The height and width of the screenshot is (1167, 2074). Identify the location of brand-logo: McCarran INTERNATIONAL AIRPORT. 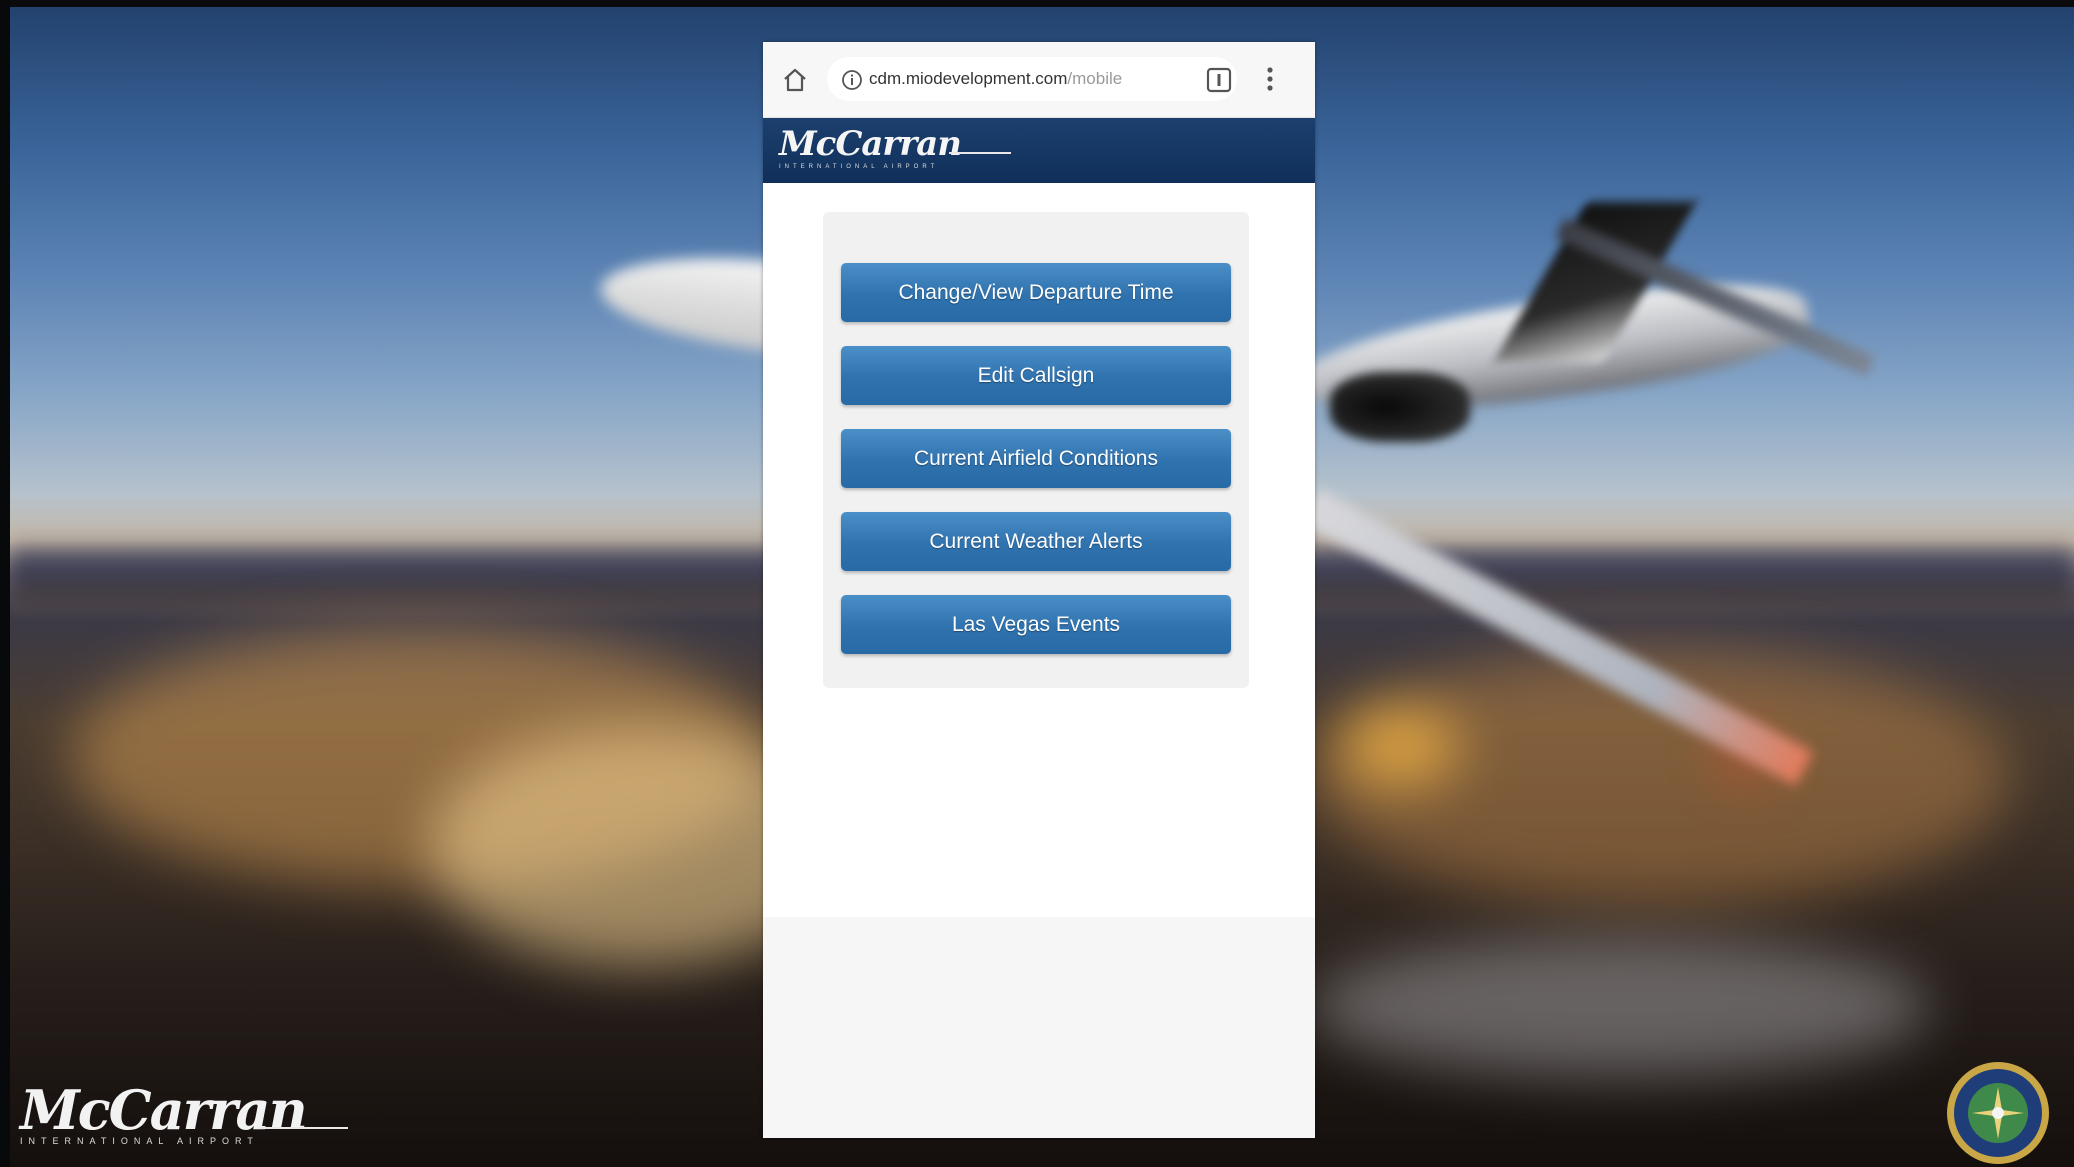
(184, 1120).